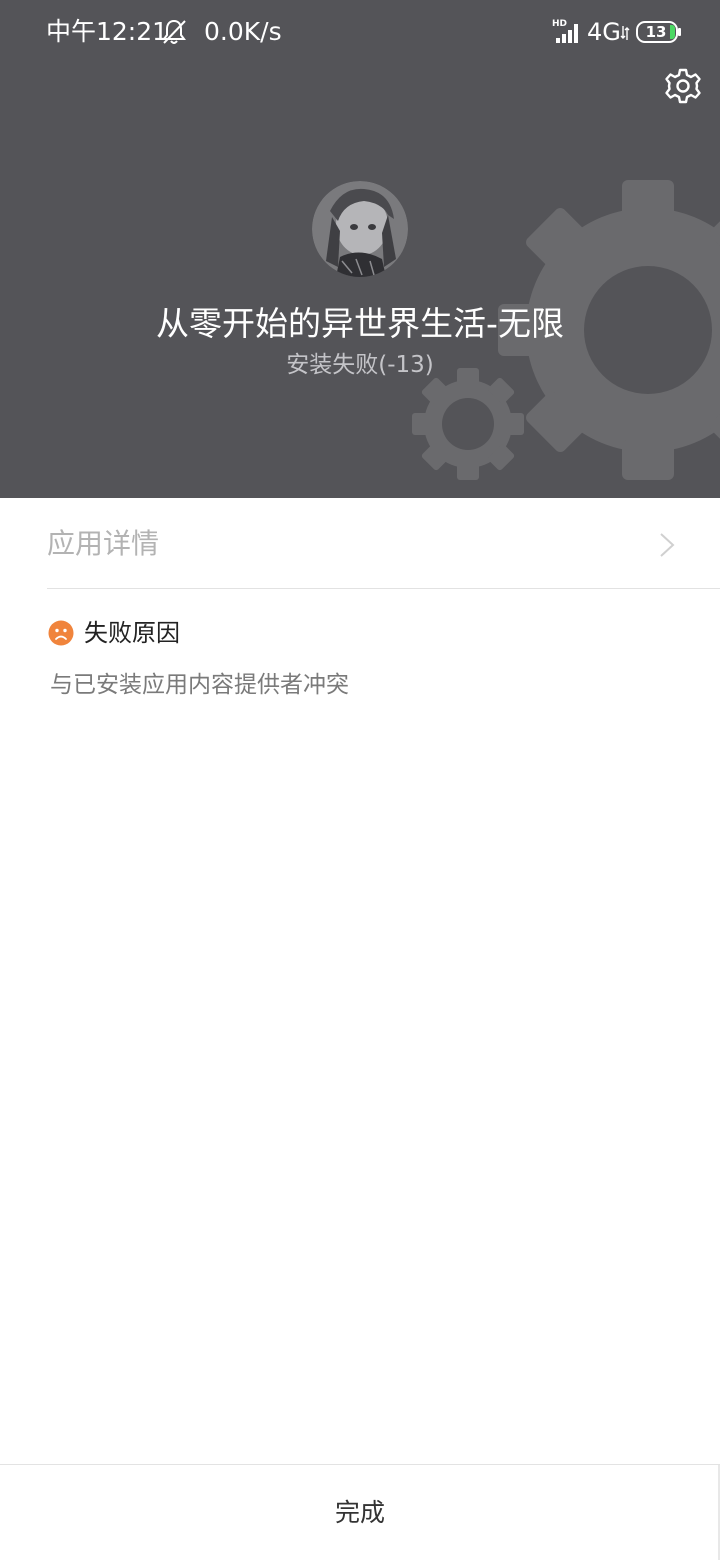 The image size is (720, 1560). I want to click on svg-text: HD, so click(559, 24).